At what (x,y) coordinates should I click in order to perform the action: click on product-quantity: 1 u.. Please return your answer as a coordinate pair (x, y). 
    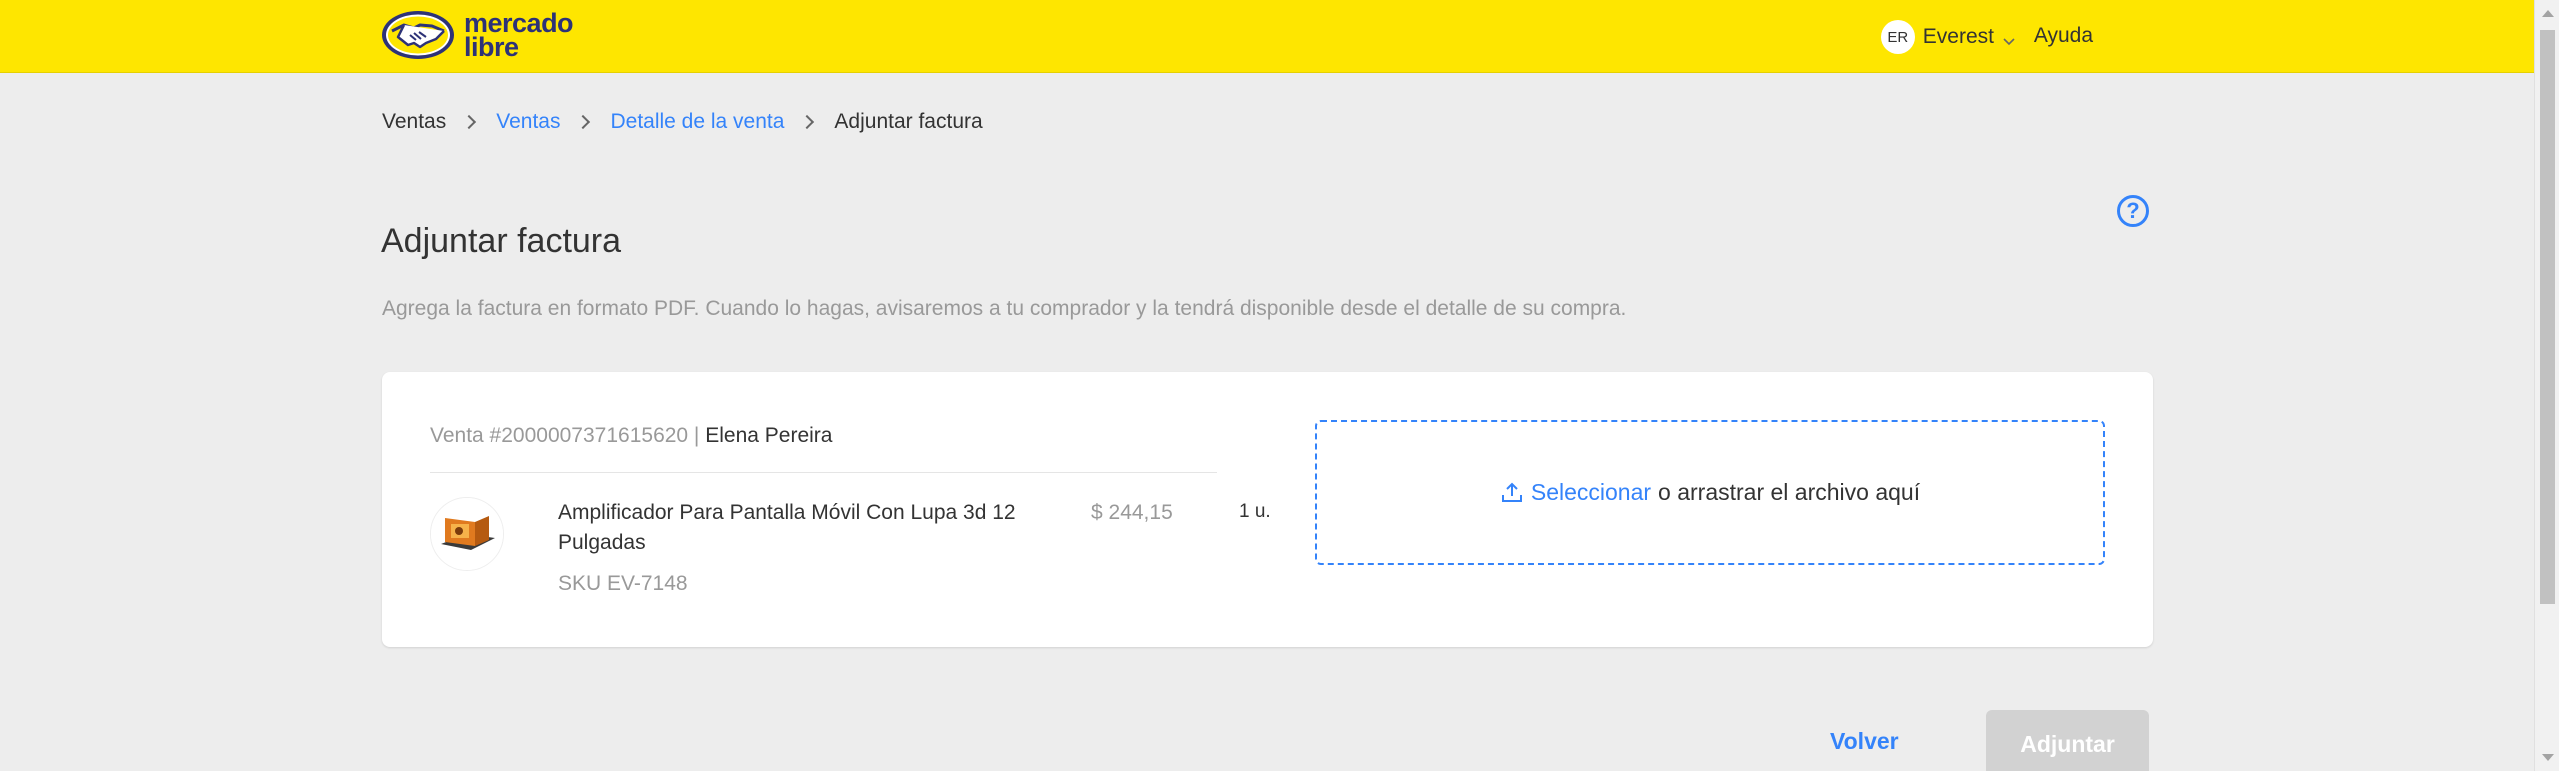
    Looking at the image, I should click on (1255, 511).